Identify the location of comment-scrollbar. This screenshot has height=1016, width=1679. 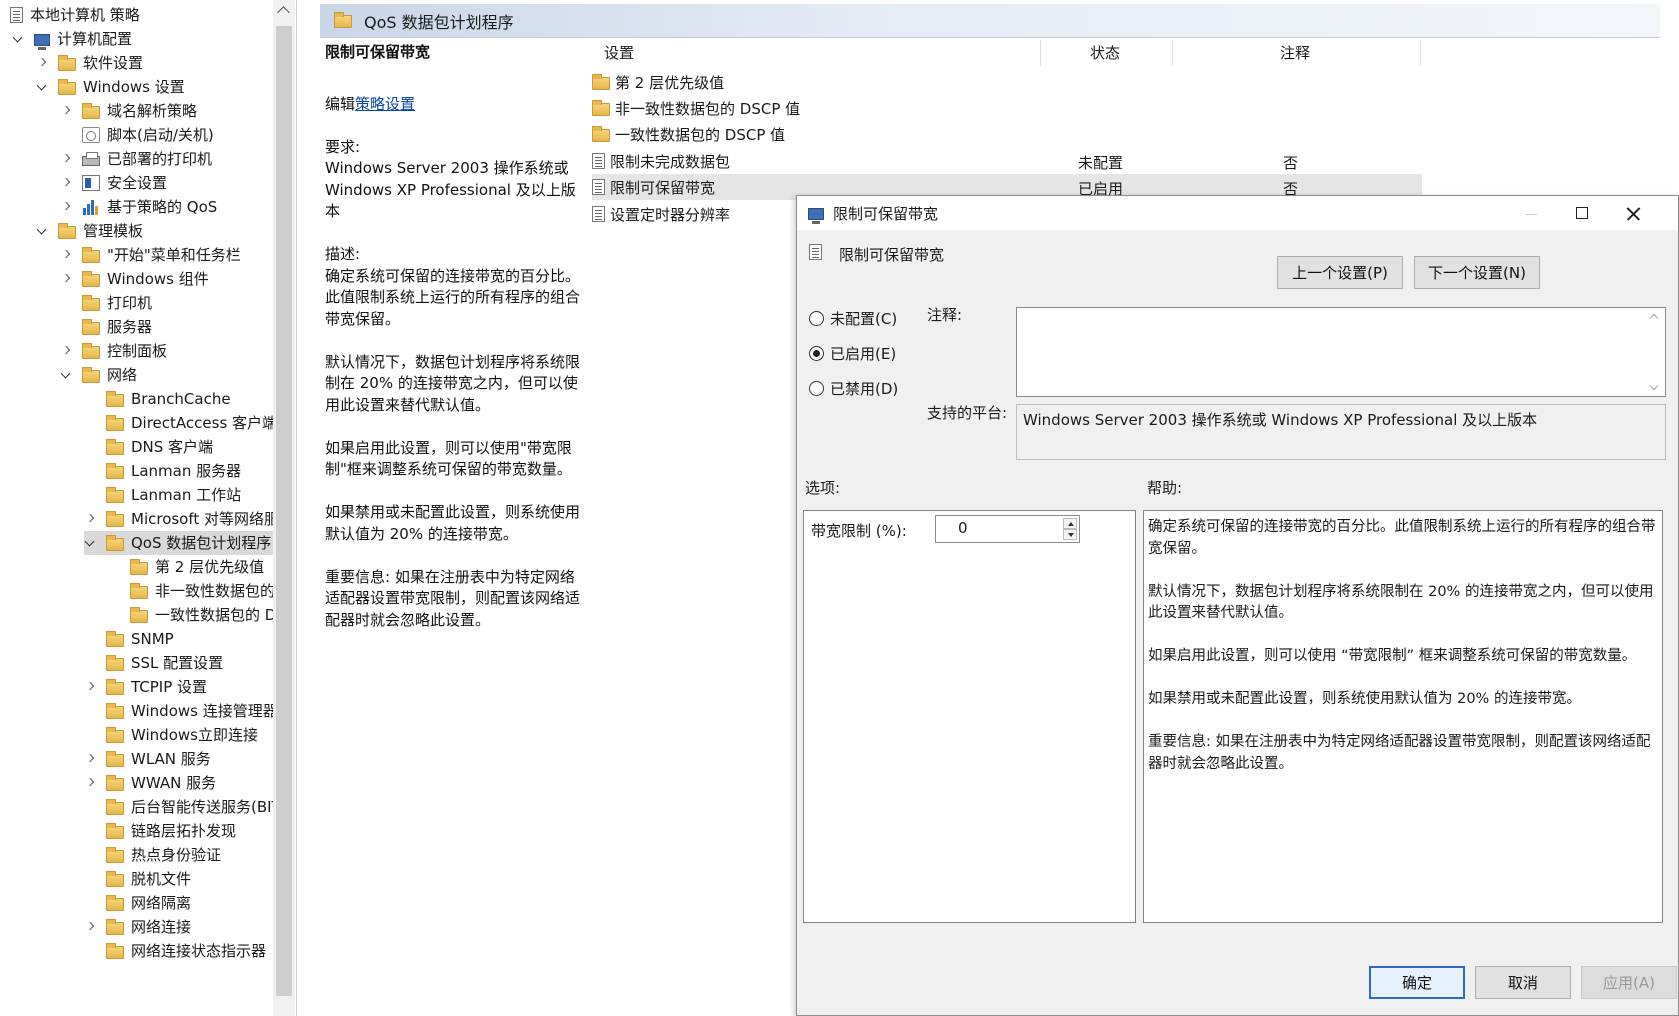
(1655, 352).